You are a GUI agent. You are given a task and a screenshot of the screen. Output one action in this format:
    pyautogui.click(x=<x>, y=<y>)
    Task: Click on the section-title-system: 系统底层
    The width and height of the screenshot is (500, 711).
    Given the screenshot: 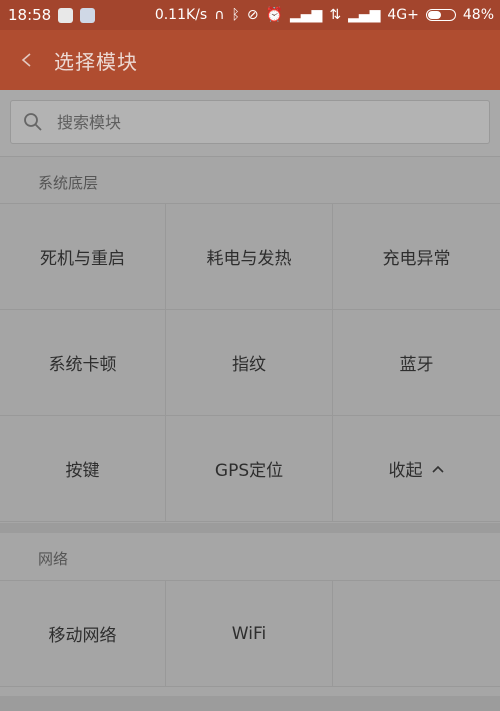 What is the action you would take?
    pyautogui.click(x=68, y=183)
    